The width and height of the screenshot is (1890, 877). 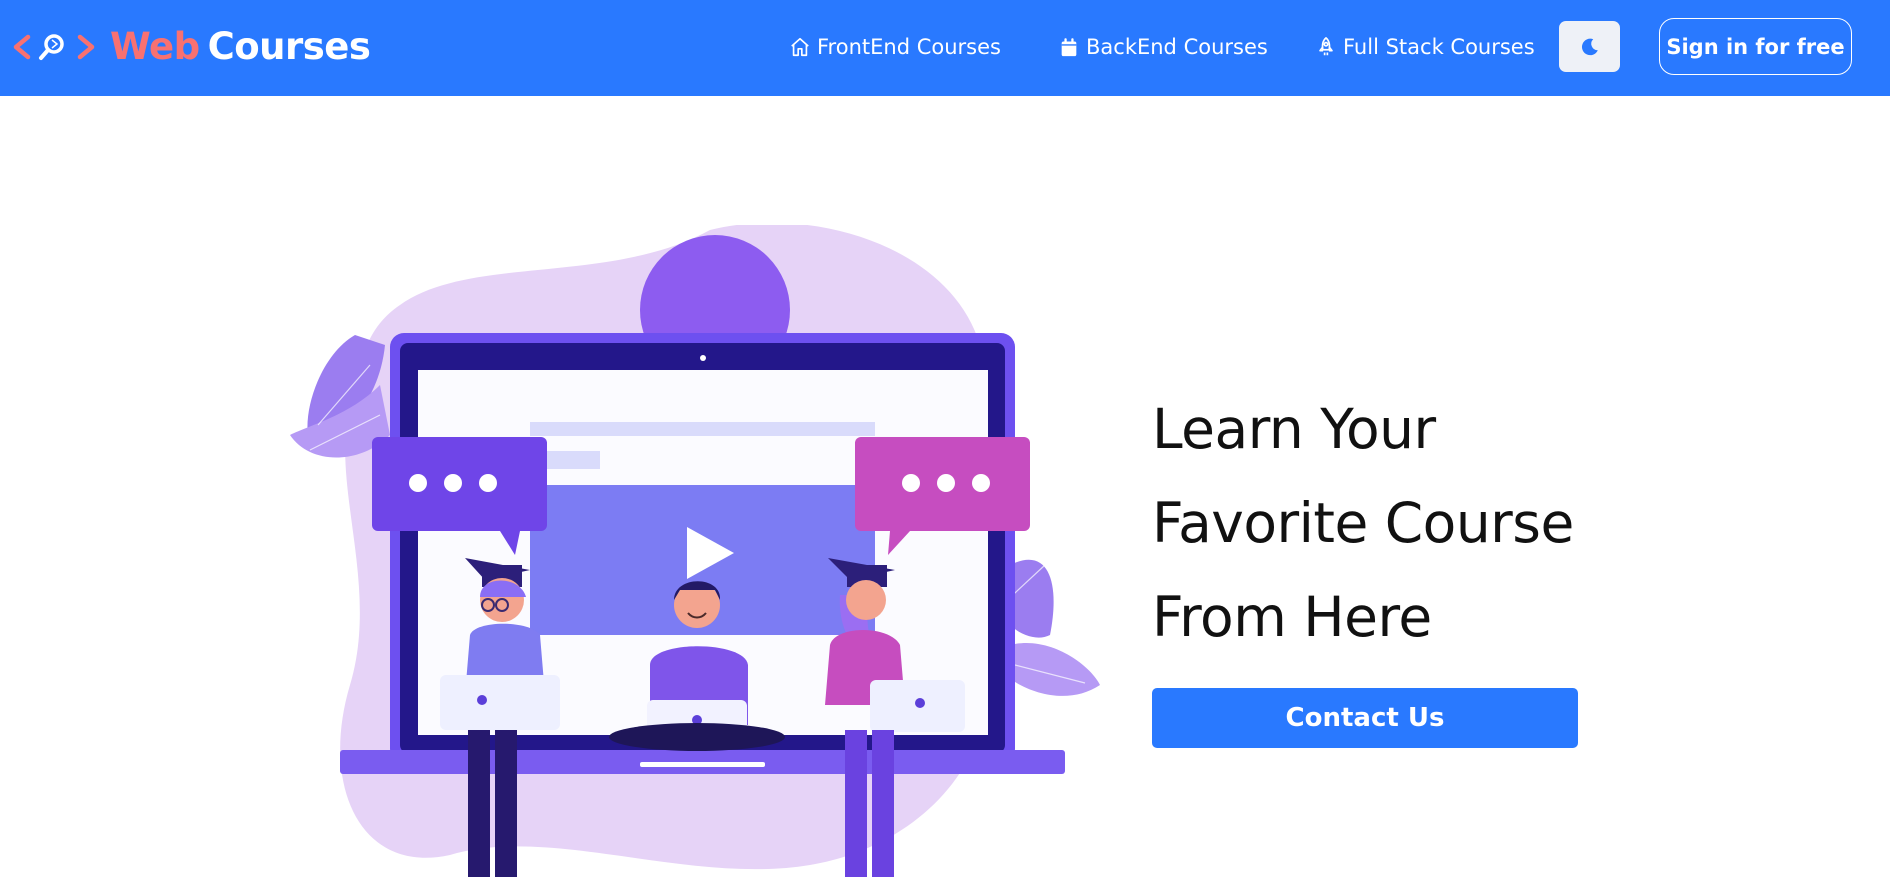 I want to click on hero-title-line: Favorite Course, so click(x=1363, y=523).